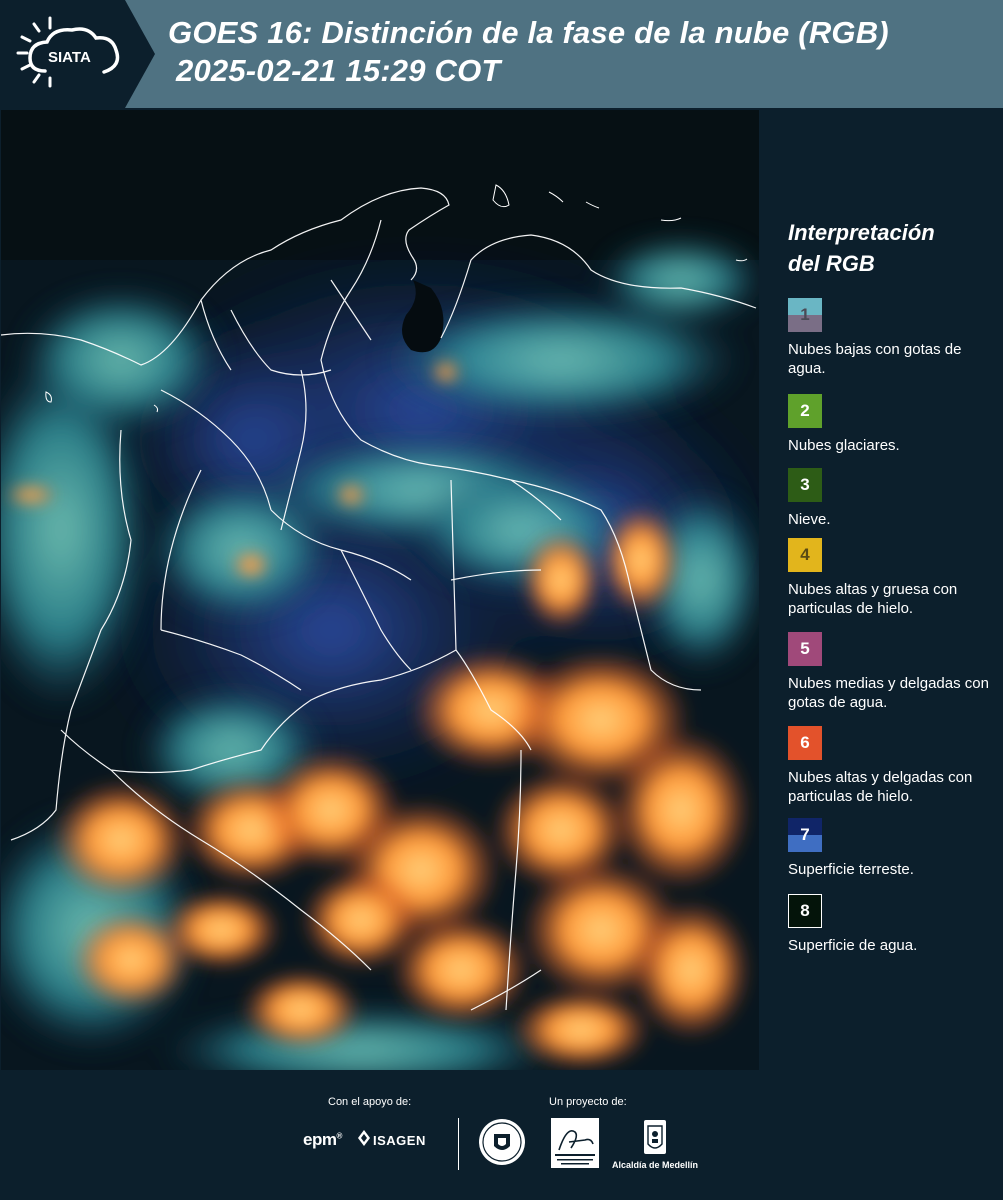 The height and width of the screenshot is (1200, 1003). Describe the element at coordinates (893, 424) in the screenshot. I see `legend-item-2: 2 Nubes glaciares.` at that location.